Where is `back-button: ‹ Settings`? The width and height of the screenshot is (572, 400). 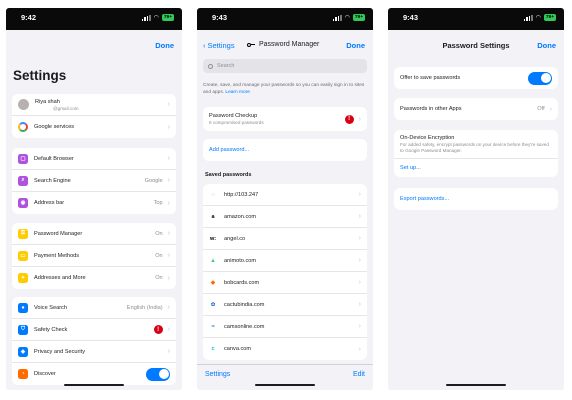
back-button: ‹ Settings is located at coordinates (219, 45).